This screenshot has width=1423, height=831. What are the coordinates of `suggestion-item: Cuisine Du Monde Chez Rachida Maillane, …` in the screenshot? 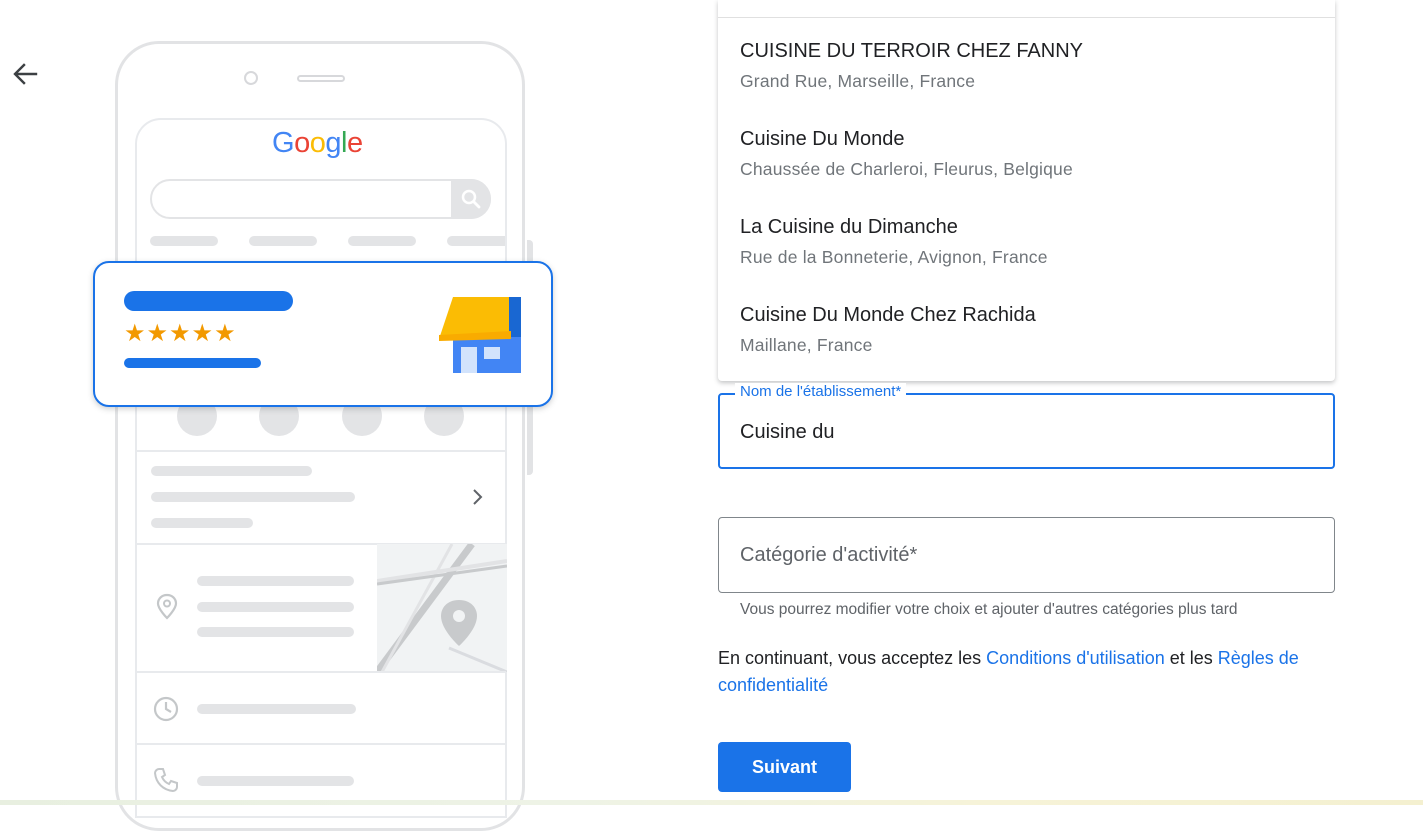 It's located at (1026, 328).